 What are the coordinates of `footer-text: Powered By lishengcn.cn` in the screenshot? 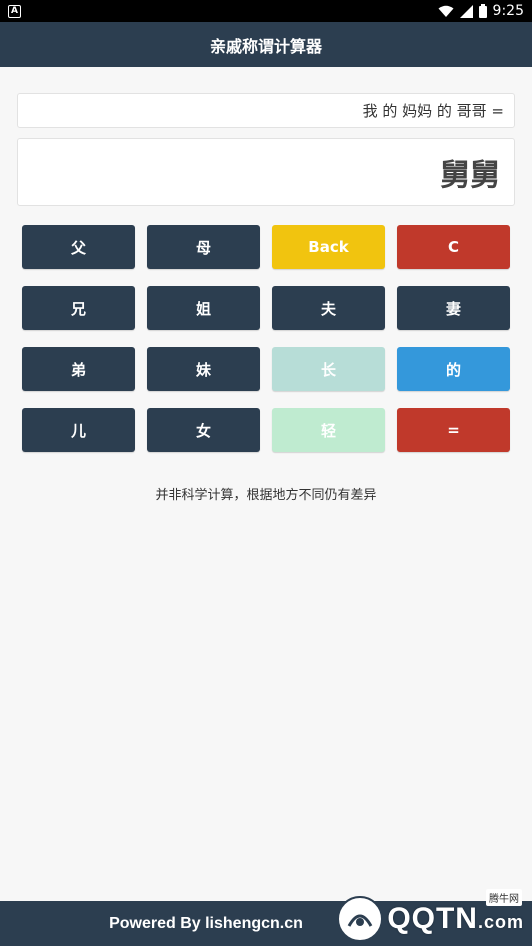 It's located at (206, 923).